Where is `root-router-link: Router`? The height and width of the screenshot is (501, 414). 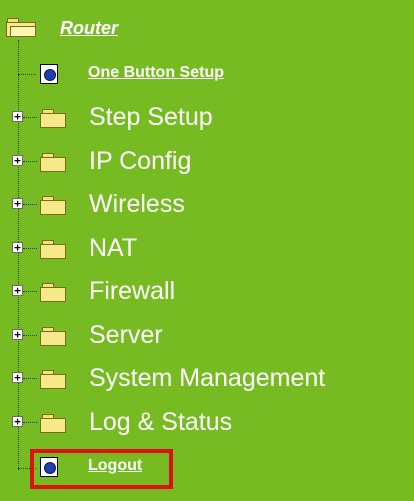
root-router-link: Router is located at coordinates (89, 28).